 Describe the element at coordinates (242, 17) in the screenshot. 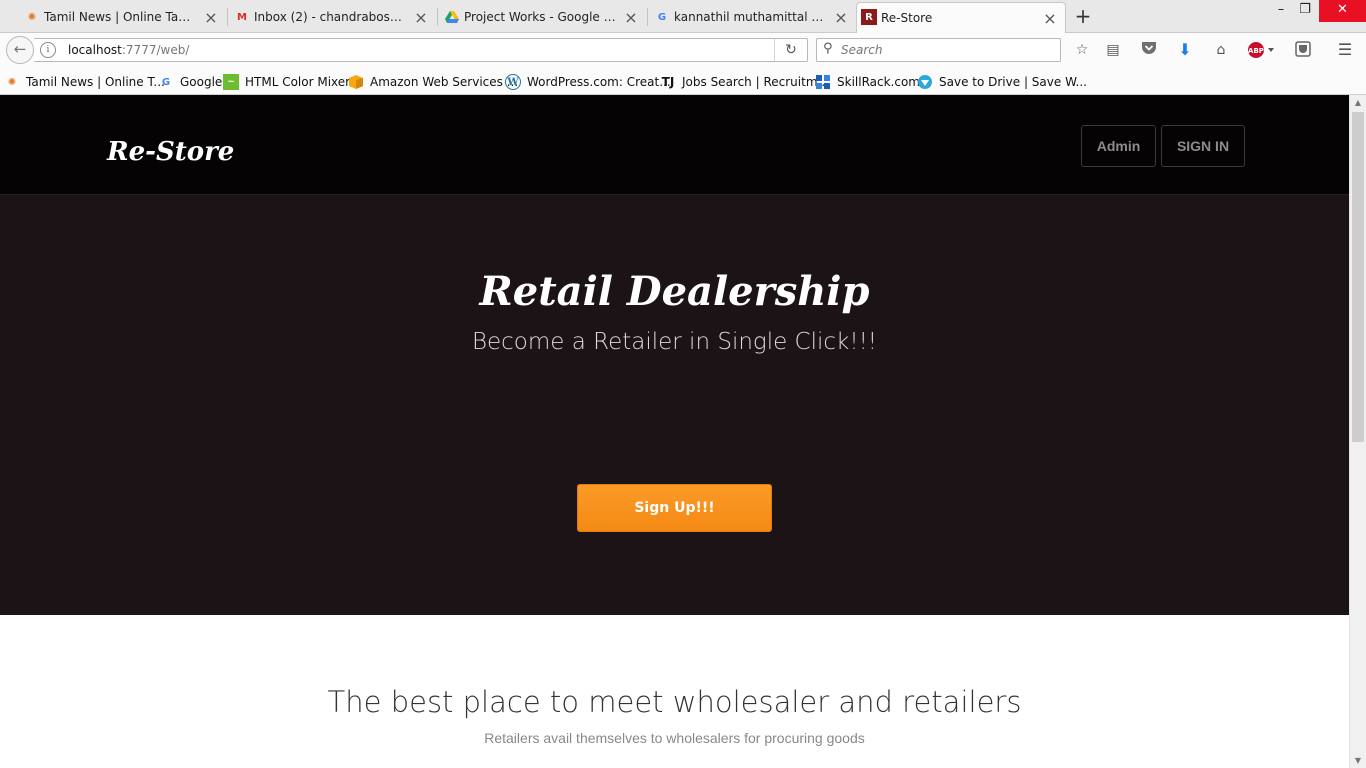

I see `gmail-favicon: M` at that location.